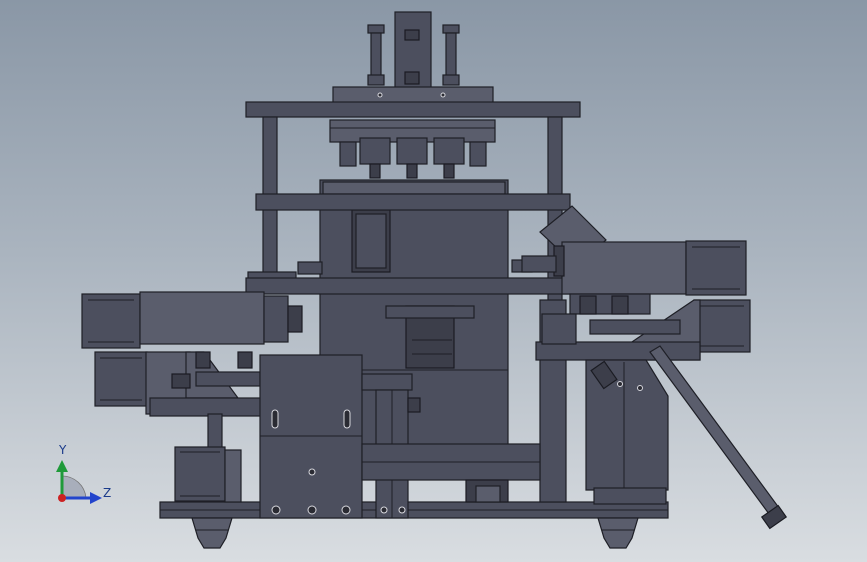 Image resolution: width=867 pixels, height=562 pixels. I want to click on triad-arc, so click(74, 487).